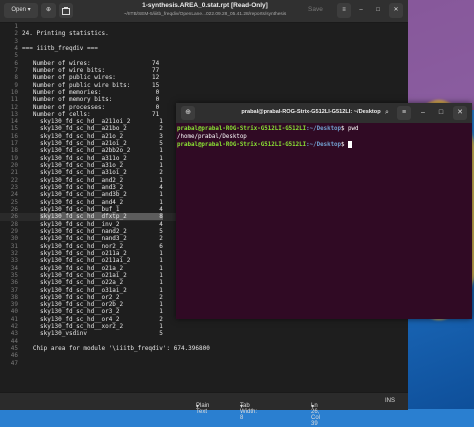 Image resolution: width=474 pixels, height=427 pixels. What do you see at coordinates (91, 63) in the screenshot?
I see `line-text: Number of wires: 74` at bounding box center [91, 63].